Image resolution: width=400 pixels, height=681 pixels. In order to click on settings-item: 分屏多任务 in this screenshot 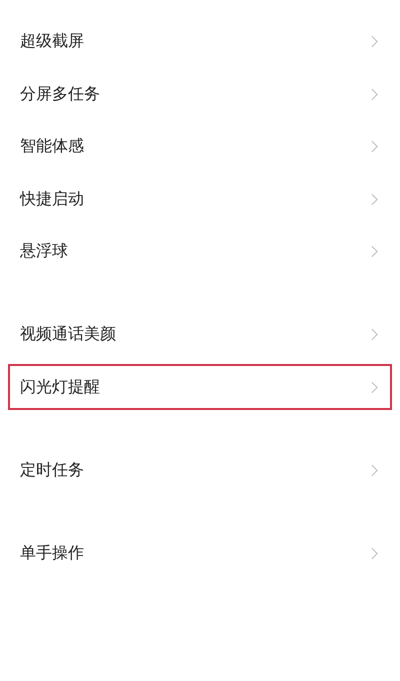, I will do `click(200, 94)`.